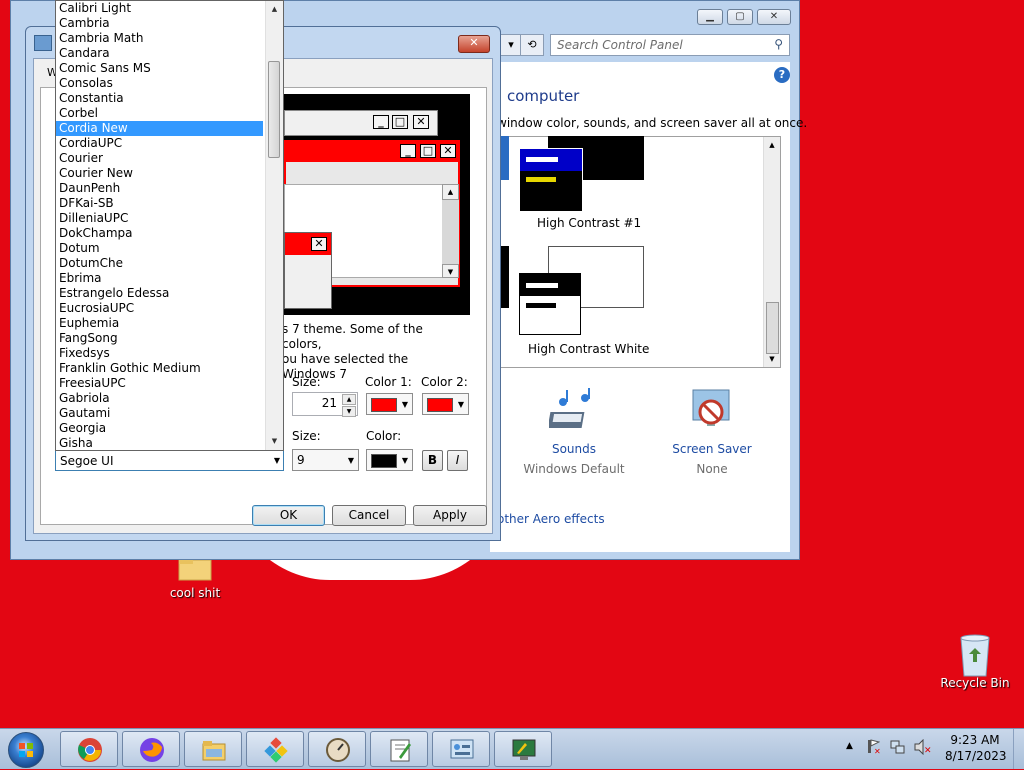  I want to click on search-icon: ⚲, so click(778, 44).